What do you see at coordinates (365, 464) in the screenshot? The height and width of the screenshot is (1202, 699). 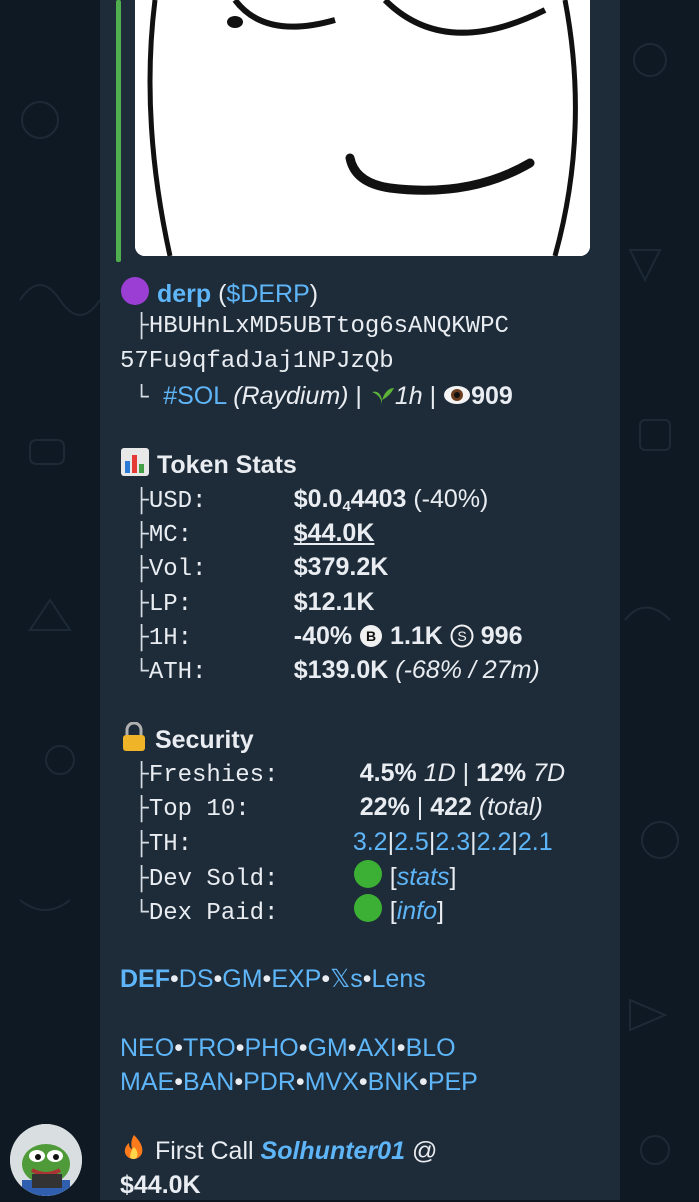 I see `token-stats-heading: Token Stats` at bounding box center [365, 464].